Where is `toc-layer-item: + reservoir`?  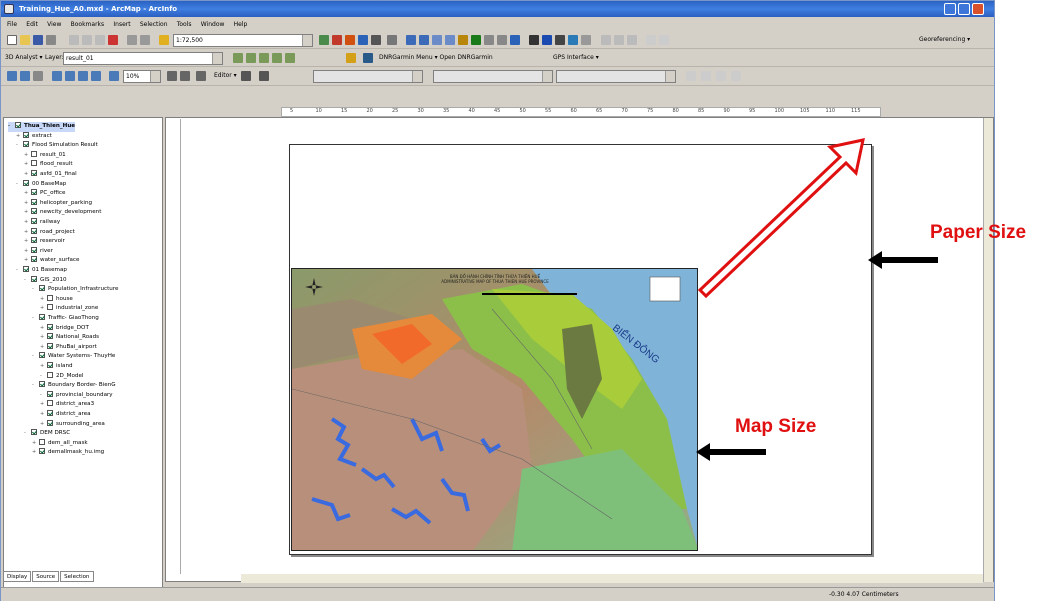 toc-layer-item: + reservoir is located at coordinates (44, 242).